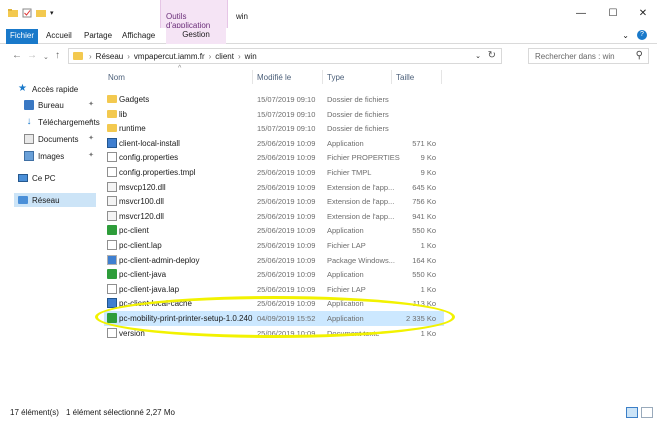 The image size is (657, 429). What do you see at coordinates (98, 37) in the screenshot?
I see `tab-partage: Partage` at bounding box center [98, 37].